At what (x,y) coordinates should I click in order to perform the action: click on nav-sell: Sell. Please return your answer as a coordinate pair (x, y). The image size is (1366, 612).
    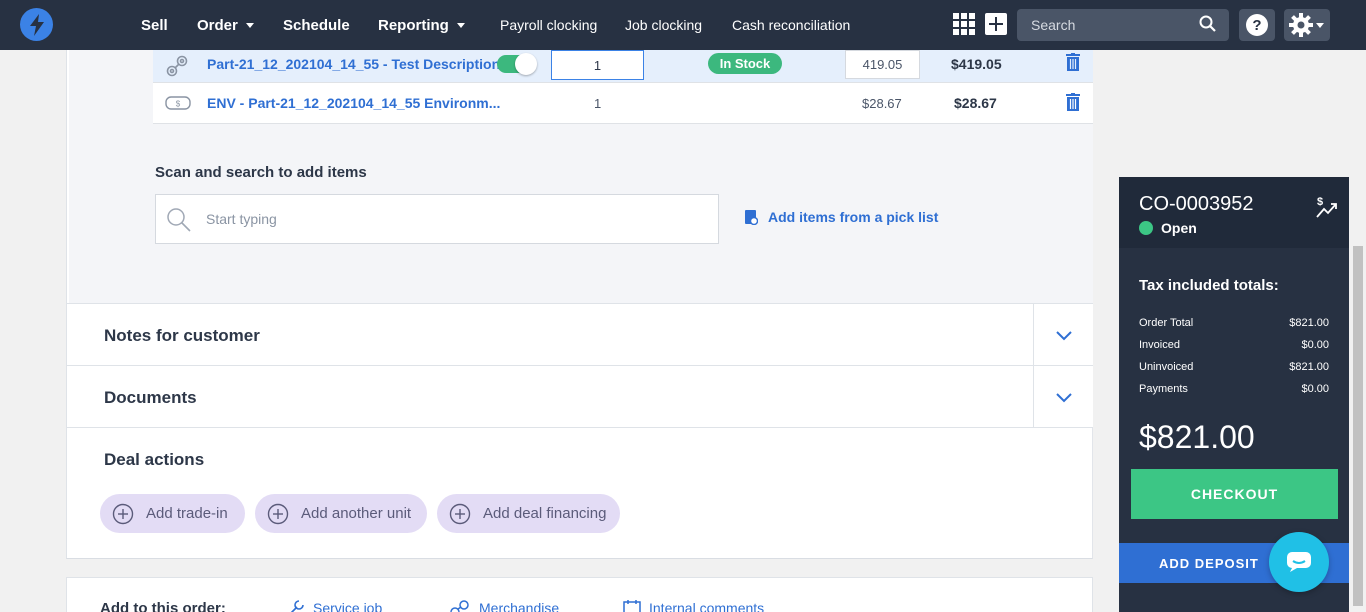
    Looking at the image, I should click on (154, 25).